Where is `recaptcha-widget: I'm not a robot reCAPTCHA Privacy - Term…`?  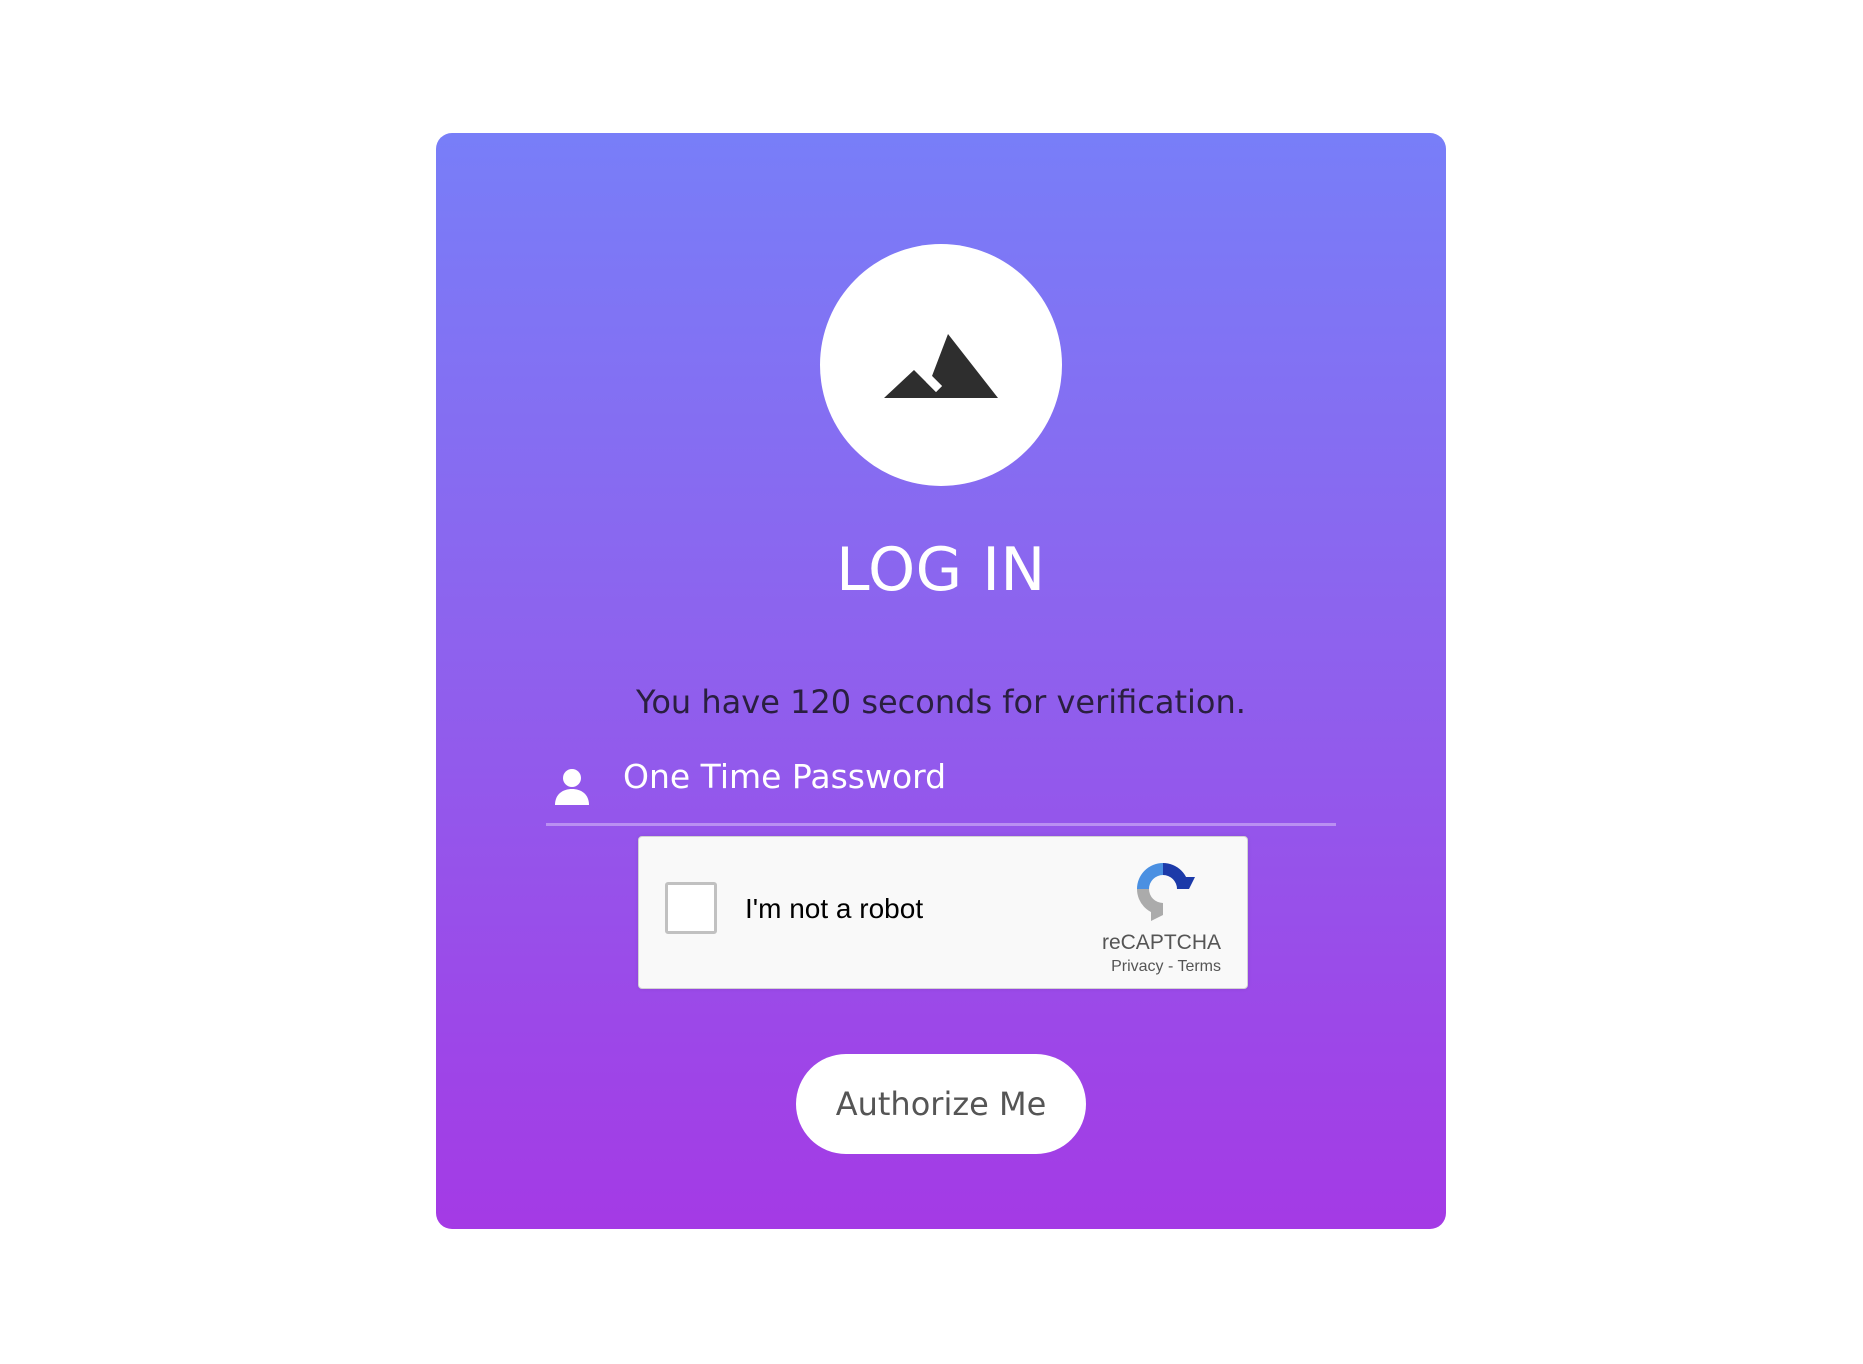
recaptcha-widget: I'm not a robot reCAPTCHA Privacy - Term… is located at coordinates (943, 912).